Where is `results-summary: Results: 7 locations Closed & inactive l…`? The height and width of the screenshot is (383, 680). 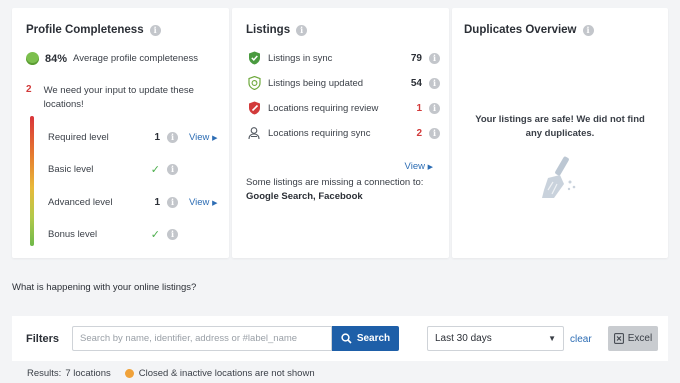
results-summary: Results: 7 locations Closed & inactive l… is located at coordinates (171, 373).